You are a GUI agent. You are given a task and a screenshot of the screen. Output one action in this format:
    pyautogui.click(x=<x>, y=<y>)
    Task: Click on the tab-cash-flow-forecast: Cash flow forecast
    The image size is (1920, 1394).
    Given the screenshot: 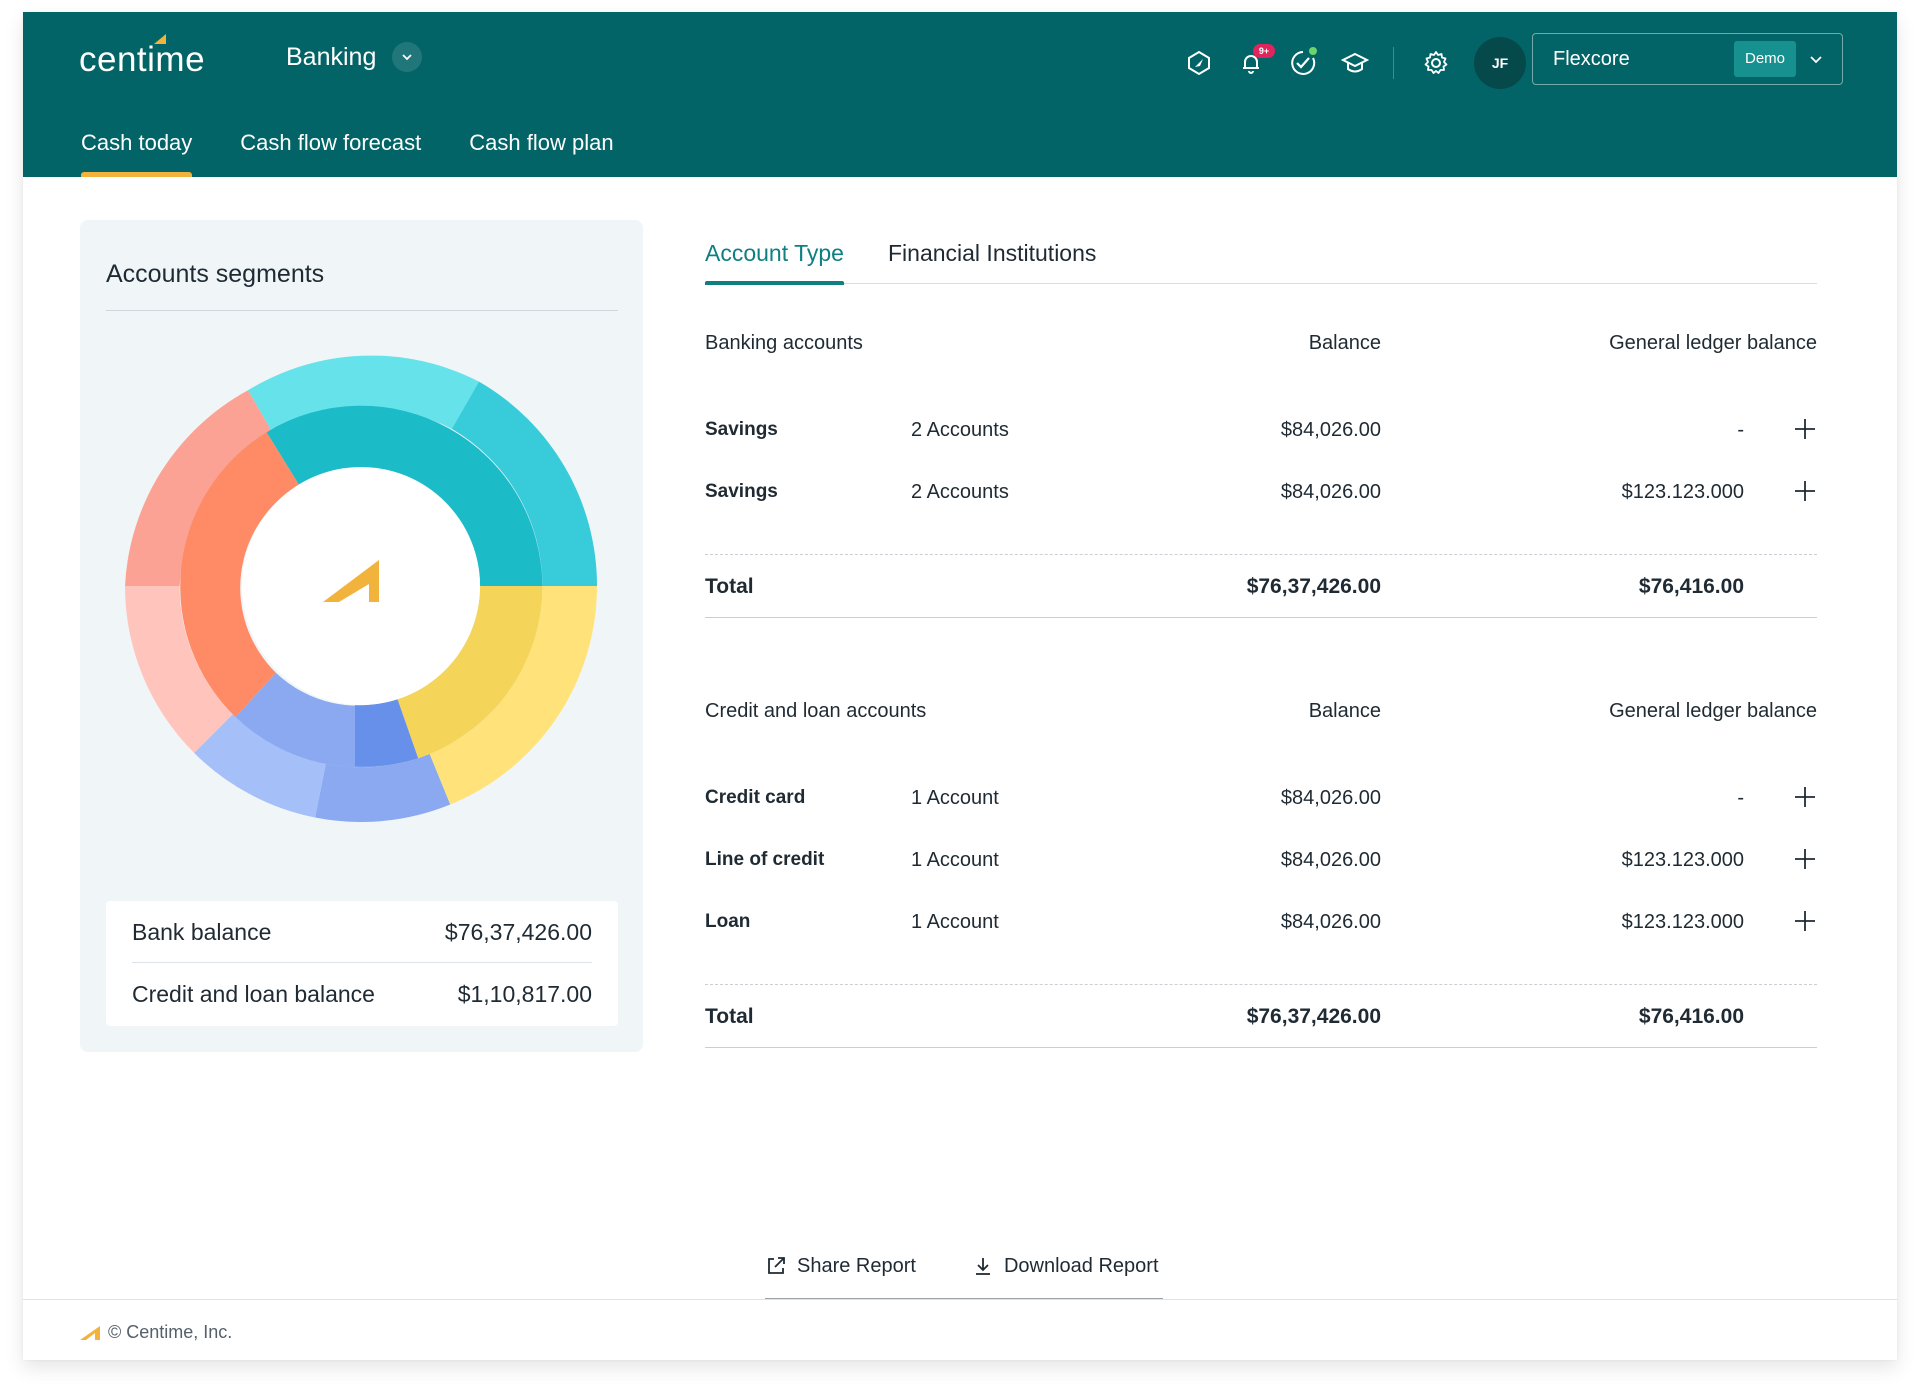 What is the action you would take?
    pyautogui.click(x=330, y=153)
    